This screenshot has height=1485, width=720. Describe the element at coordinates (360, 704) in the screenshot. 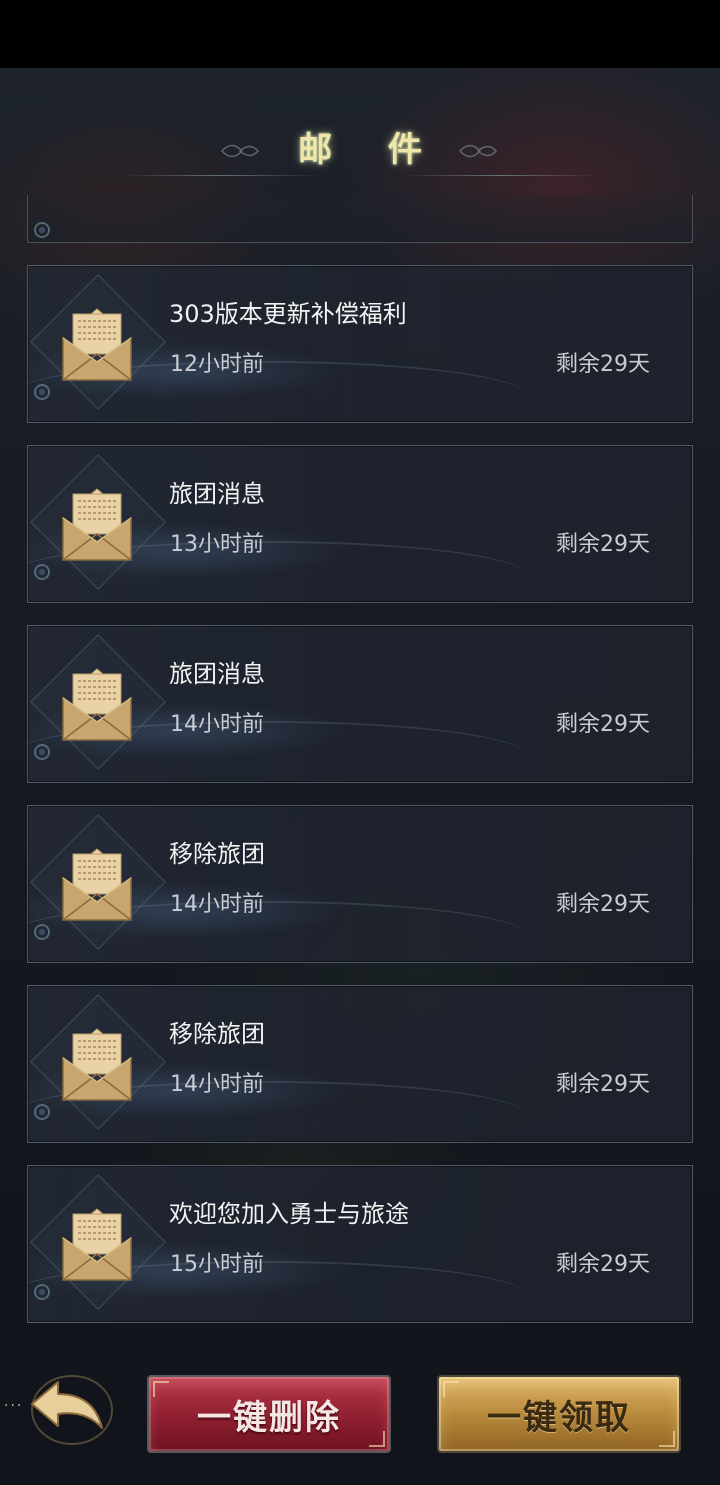

I see `mail-item: 旅团消息 14小时前 剩余29天` at that location.